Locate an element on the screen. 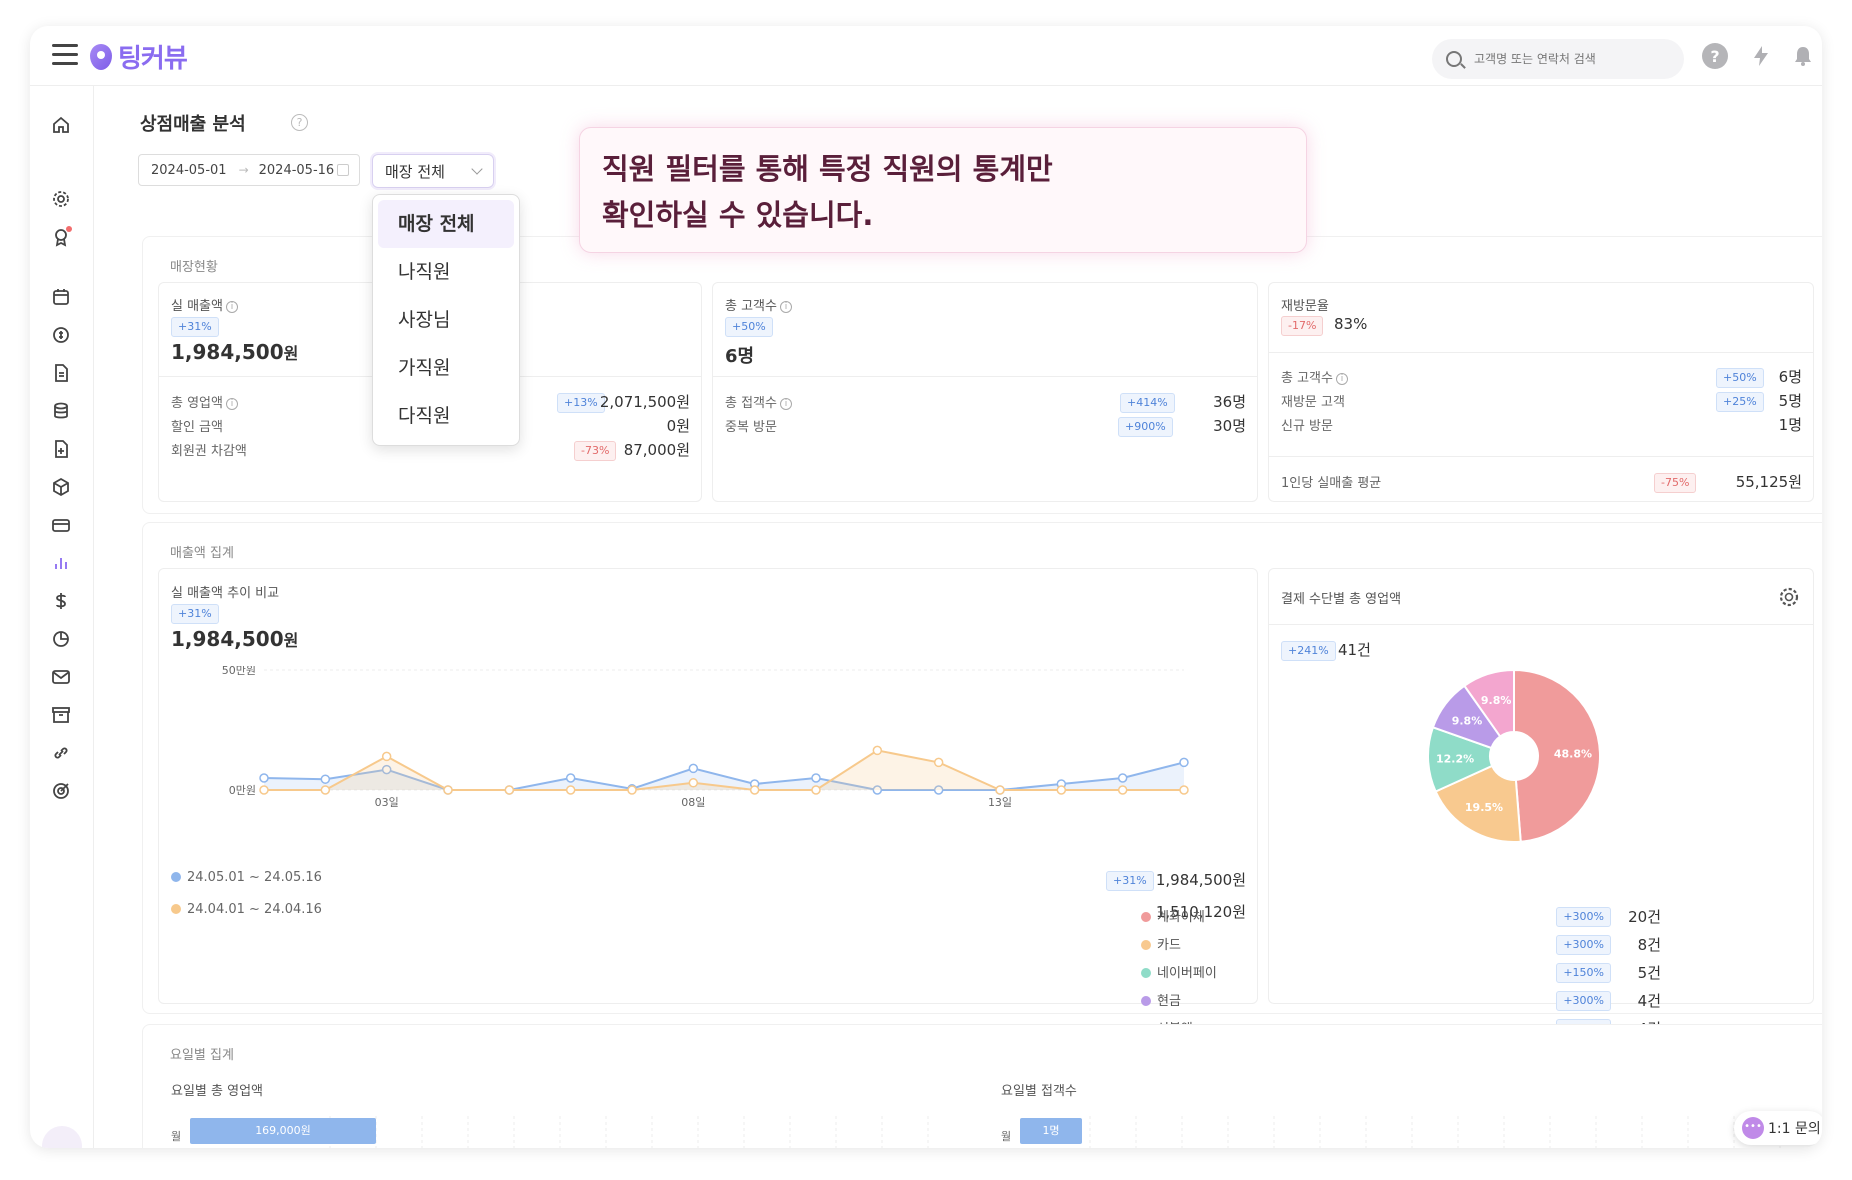 This screenshot has width=1852, height=1180. total-customers-label: 총 고객수 i is located at coordinates (758, 304).